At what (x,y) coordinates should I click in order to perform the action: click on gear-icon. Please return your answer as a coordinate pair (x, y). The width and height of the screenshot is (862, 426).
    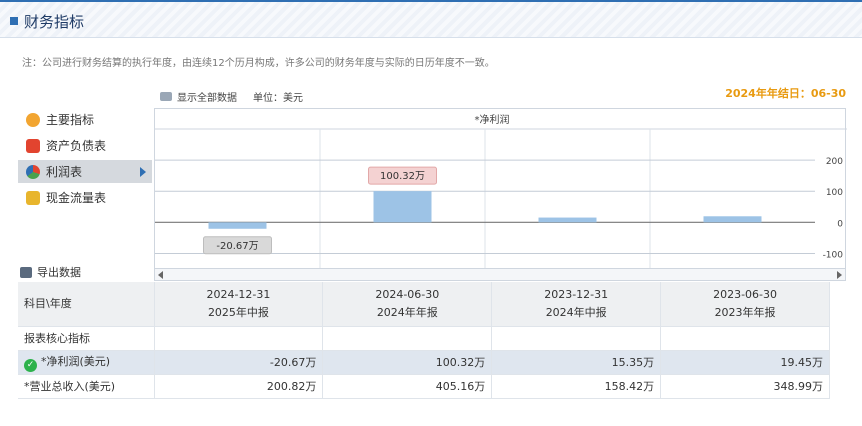
    Looking at the image, I should click on (33, 119).